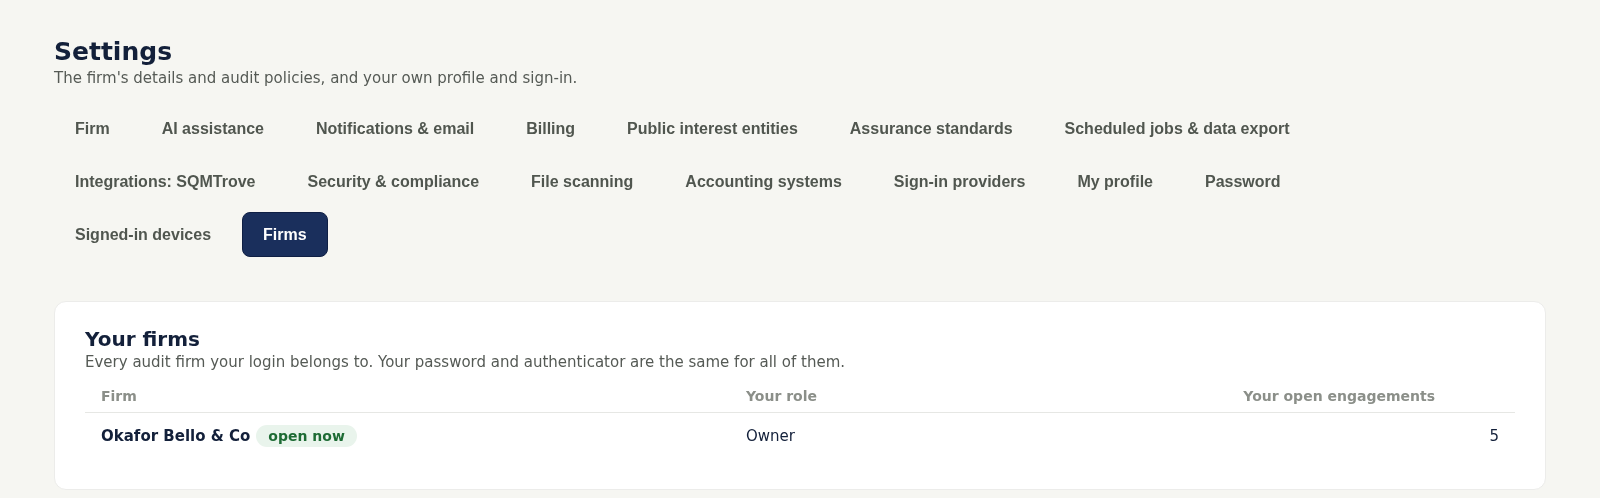  I want to click on settings-tab: Security & compliance, so click(393, 181).